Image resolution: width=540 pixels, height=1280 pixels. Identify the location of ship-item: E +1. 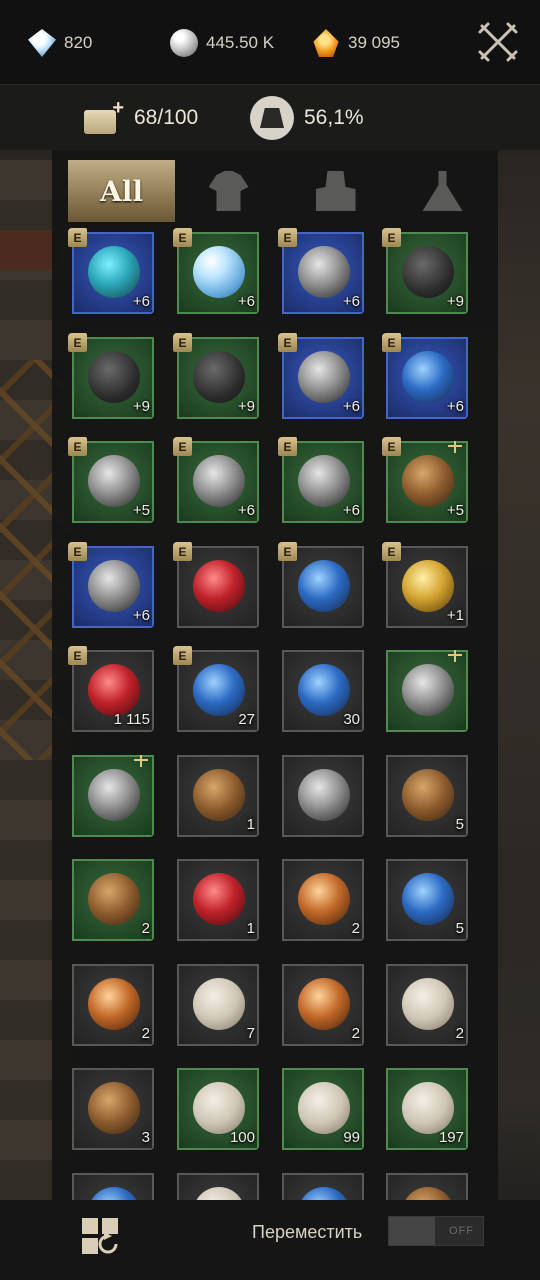
(425, 585).